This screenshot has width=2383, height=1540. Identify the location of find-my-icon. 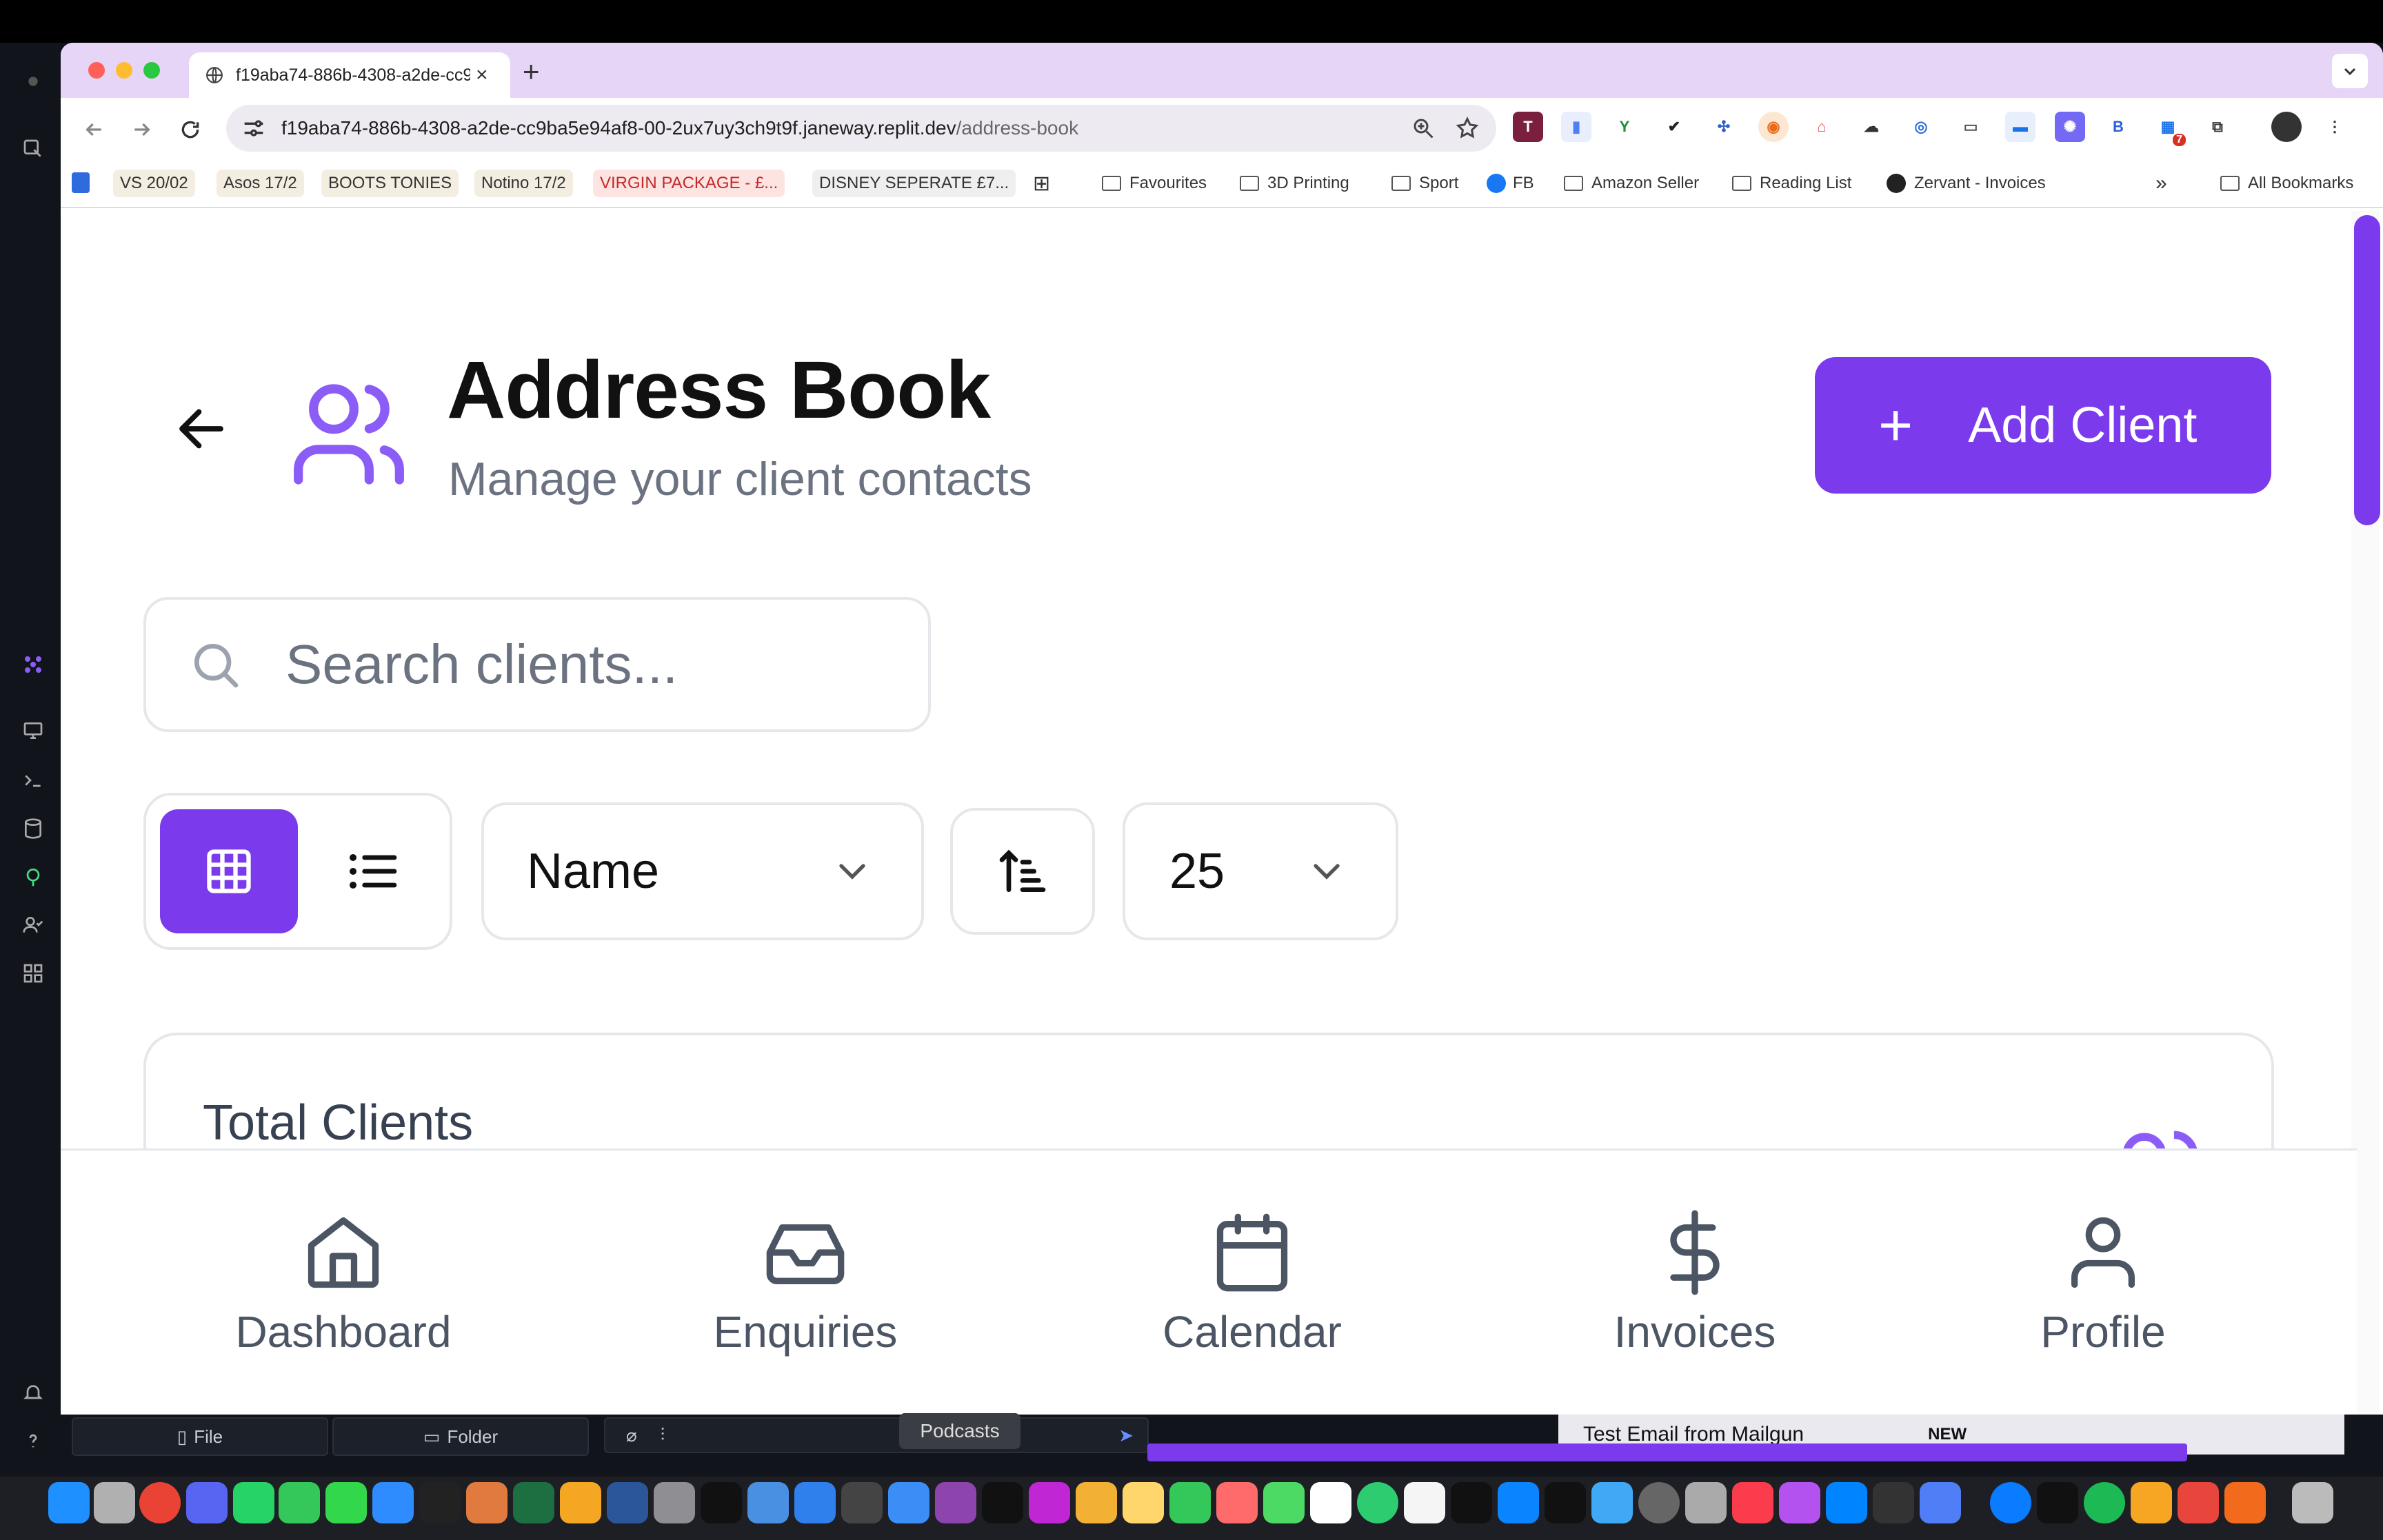
(1284, 1502).